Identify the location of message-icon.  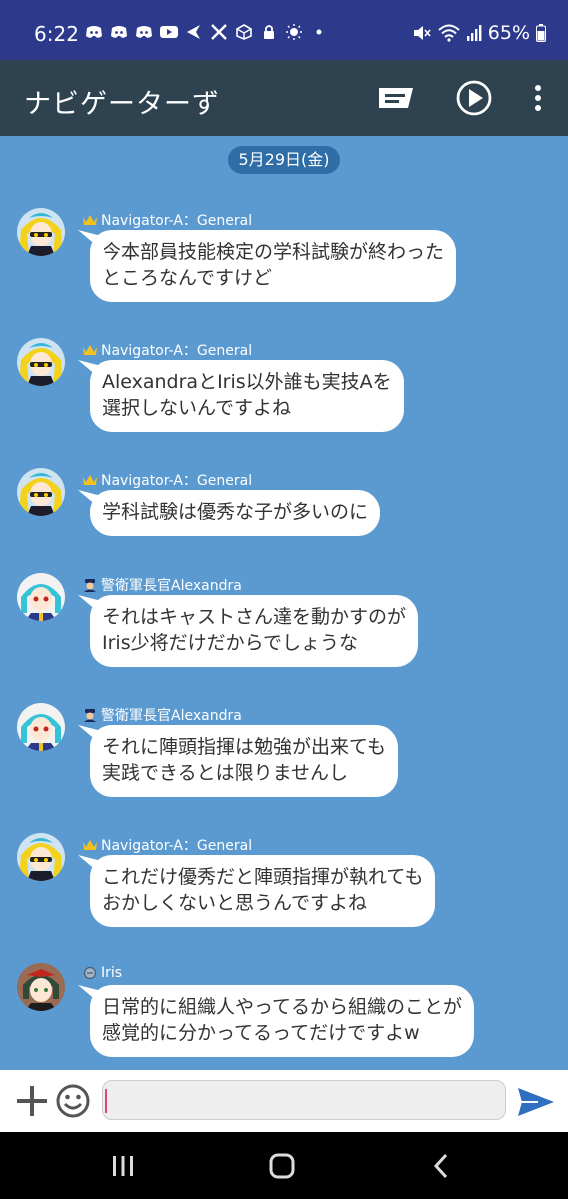
(396, 98).